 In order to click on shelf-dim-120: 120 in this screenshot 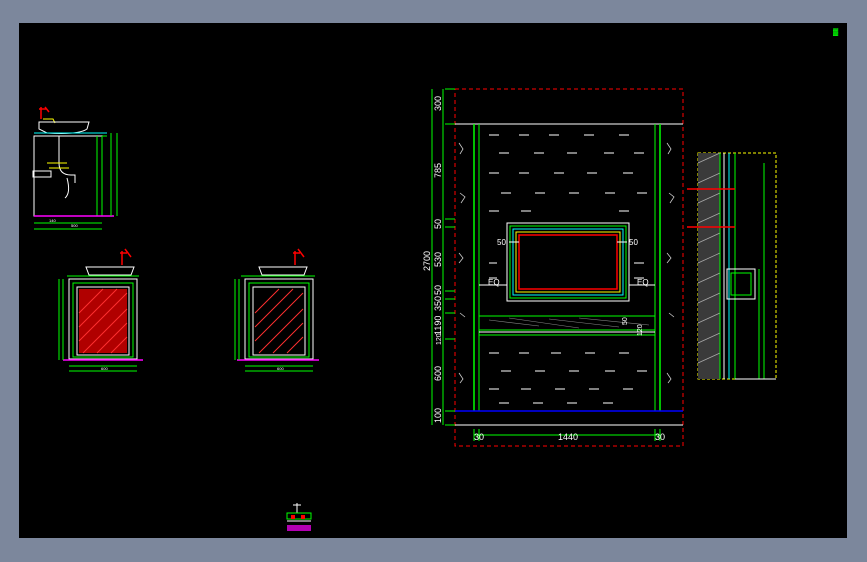, I will do `click(640, 330)`.